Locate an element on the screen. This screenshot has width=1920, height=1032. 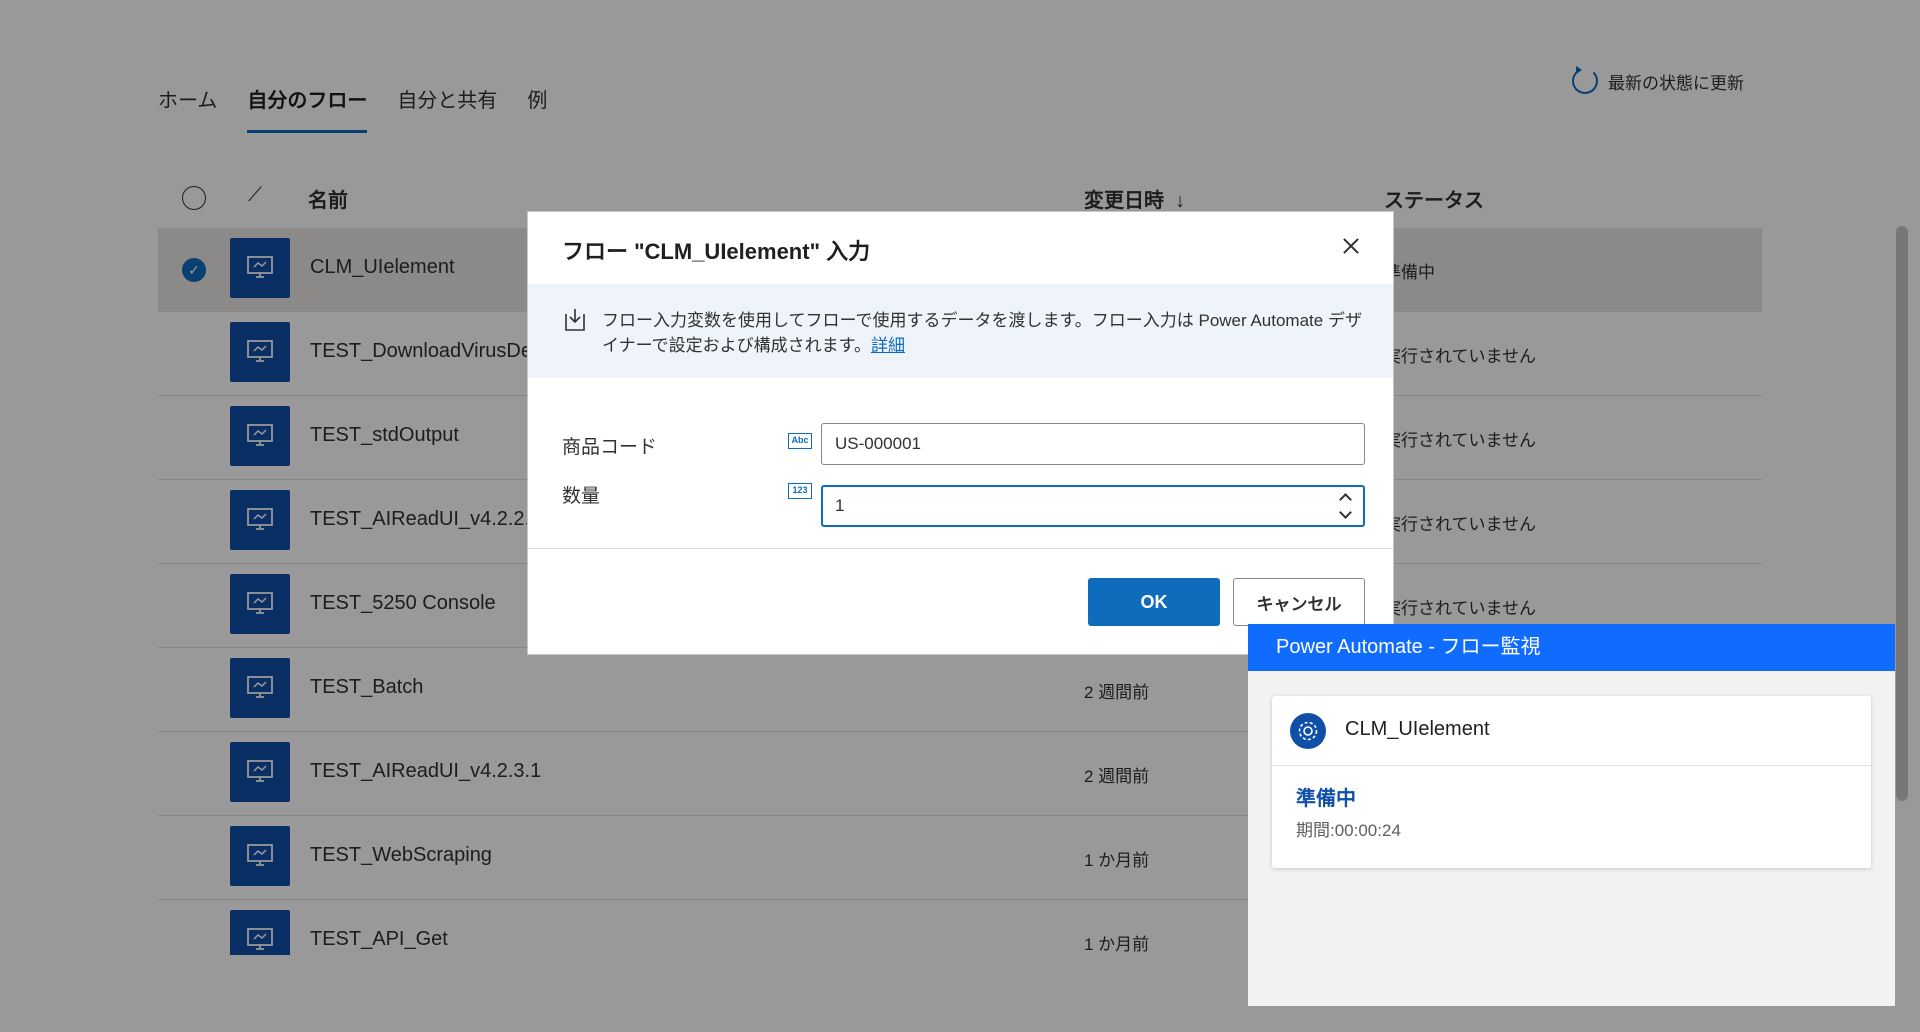
cancel-button: キャンセル is located at coordinates (1299, 602).